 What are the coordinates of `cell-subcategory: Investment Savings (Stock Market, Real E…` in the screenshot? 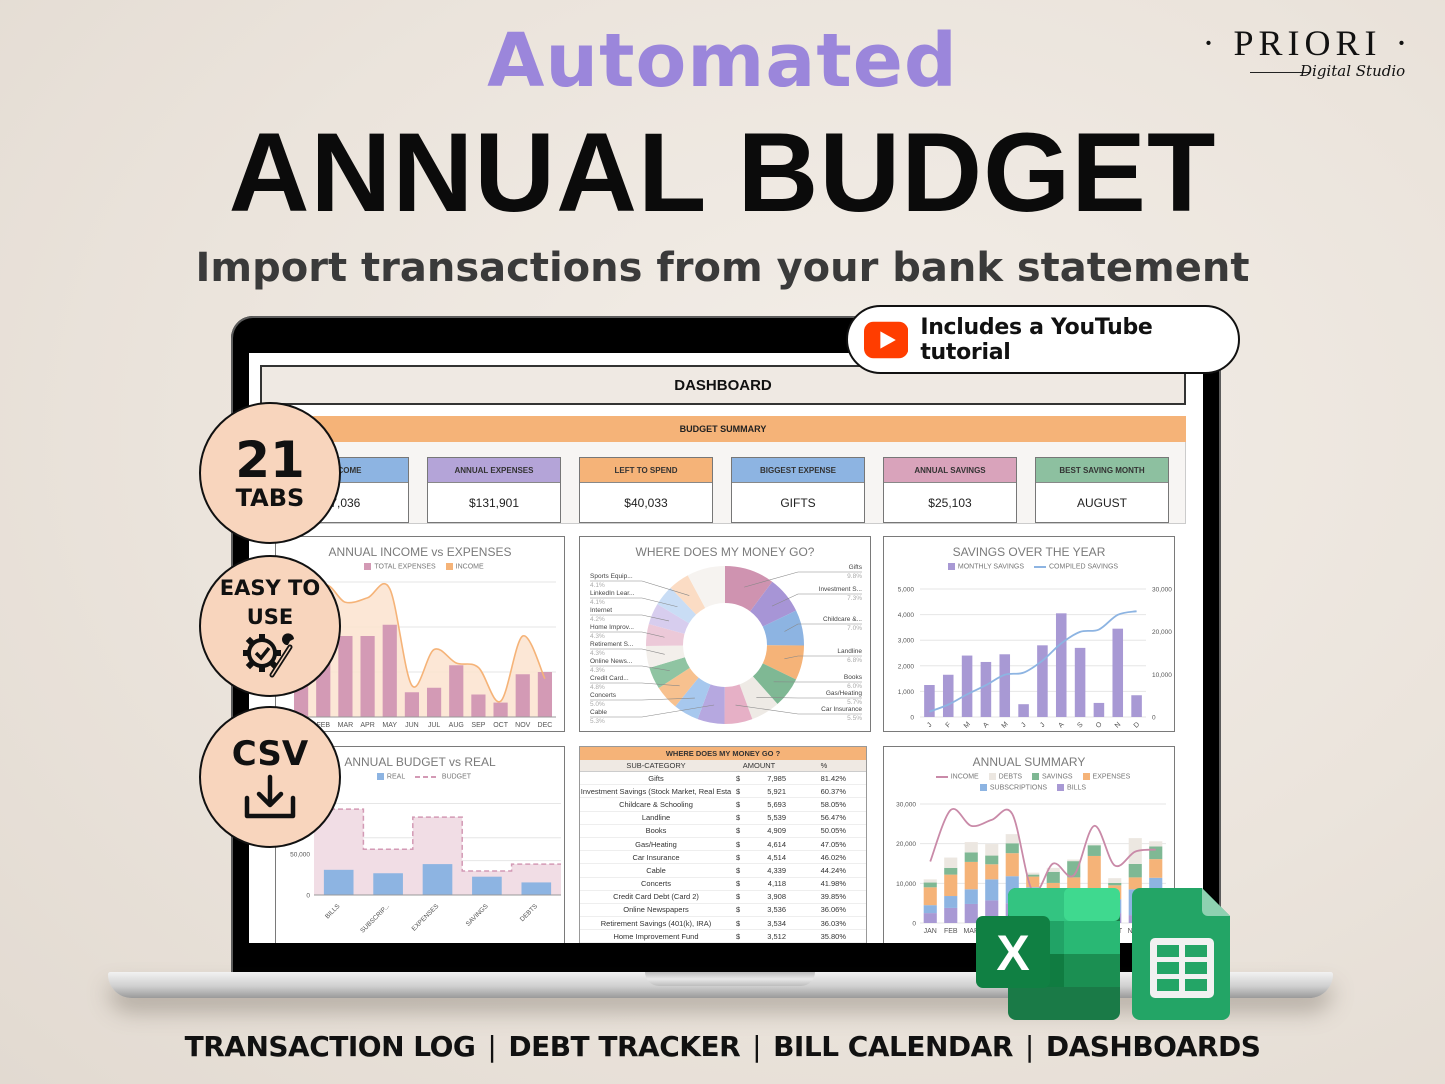 It's located at (656, 791).